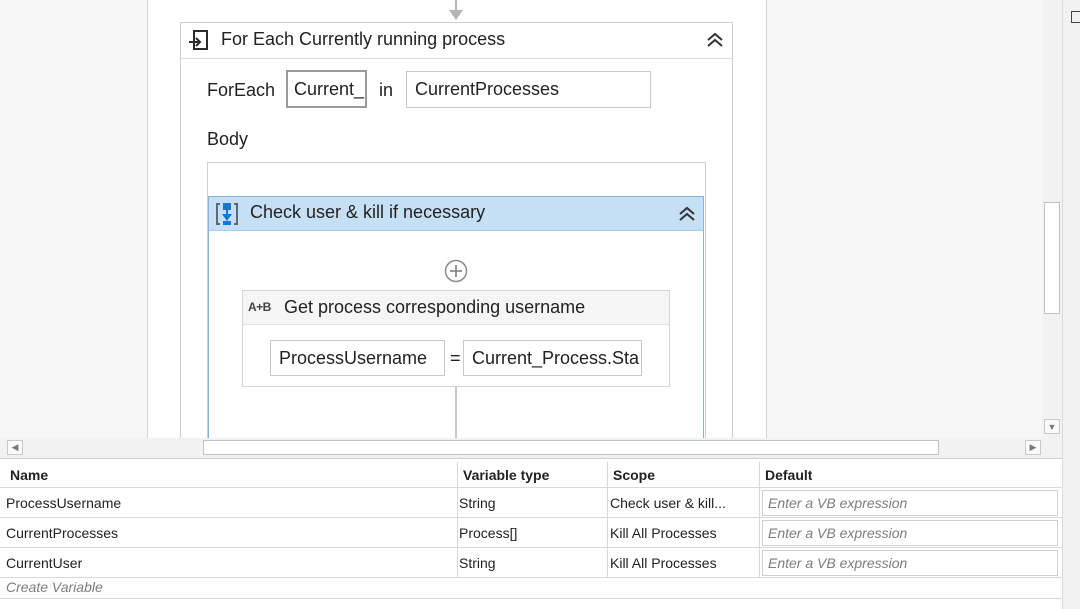 This screenshot has height=609, width=1080. What do you see at coordinates (54, 587) in the screenshot?
I see `create-variable-button: Create Variable` at bounding box center [54, 587].